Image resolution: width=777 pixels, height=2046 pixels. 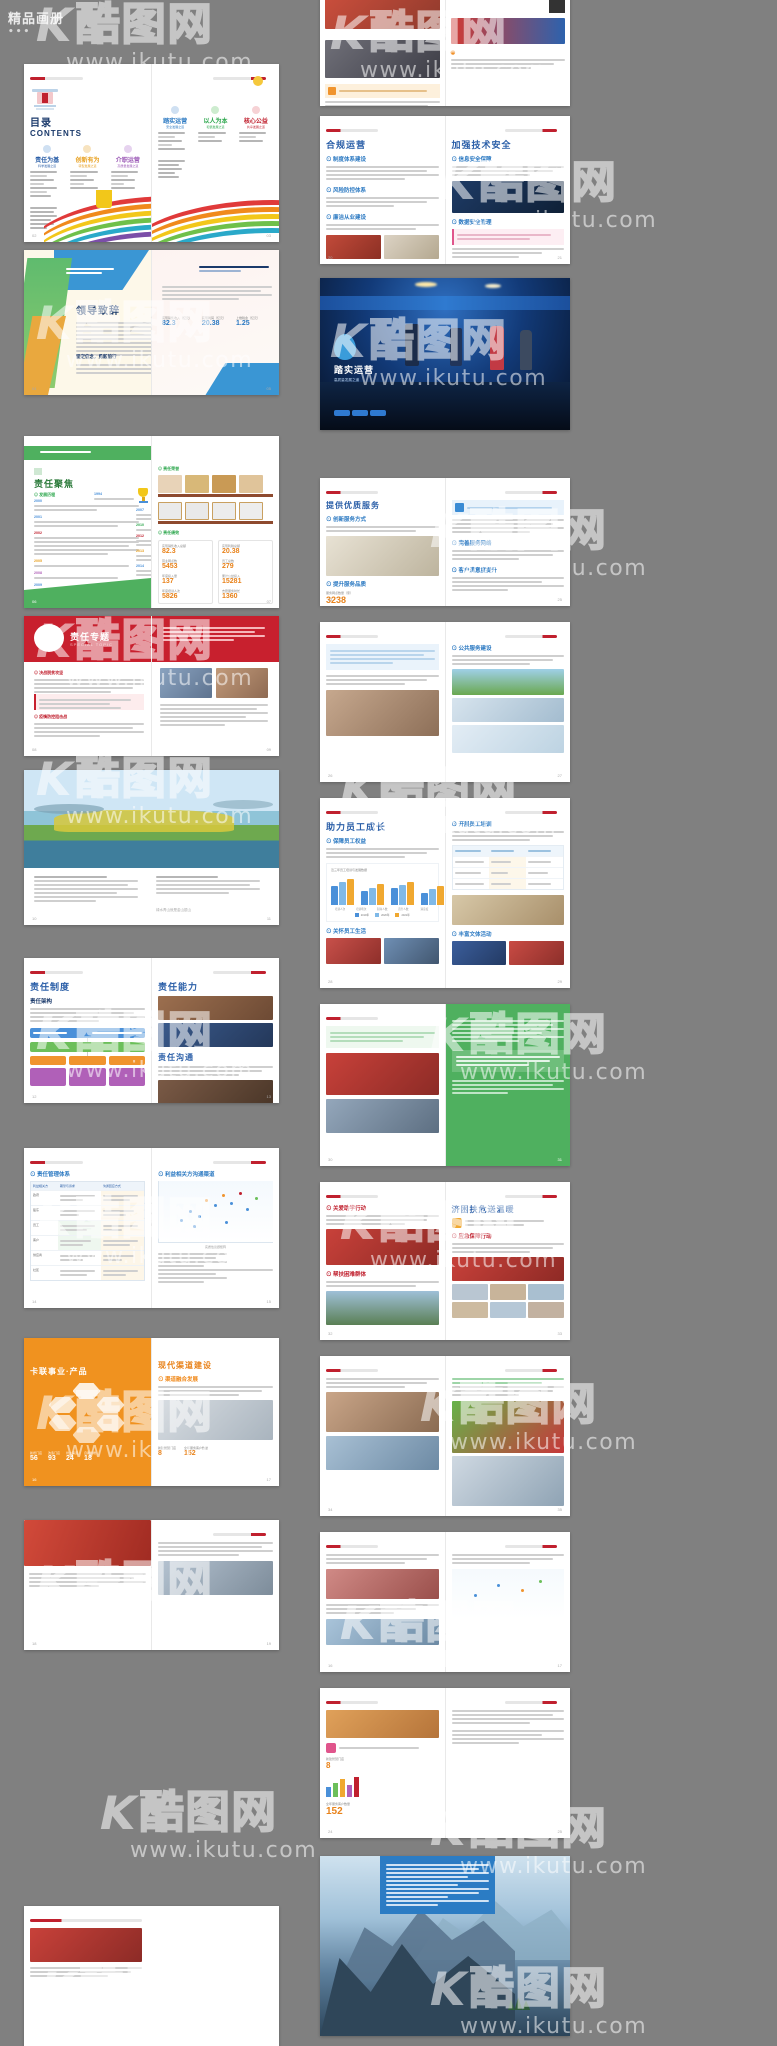 What do you see at coordinates (349, 870) in the screenshot?
I see `chart-title: 近三年员工培训与发展数据` at bounding box center [349, 870].